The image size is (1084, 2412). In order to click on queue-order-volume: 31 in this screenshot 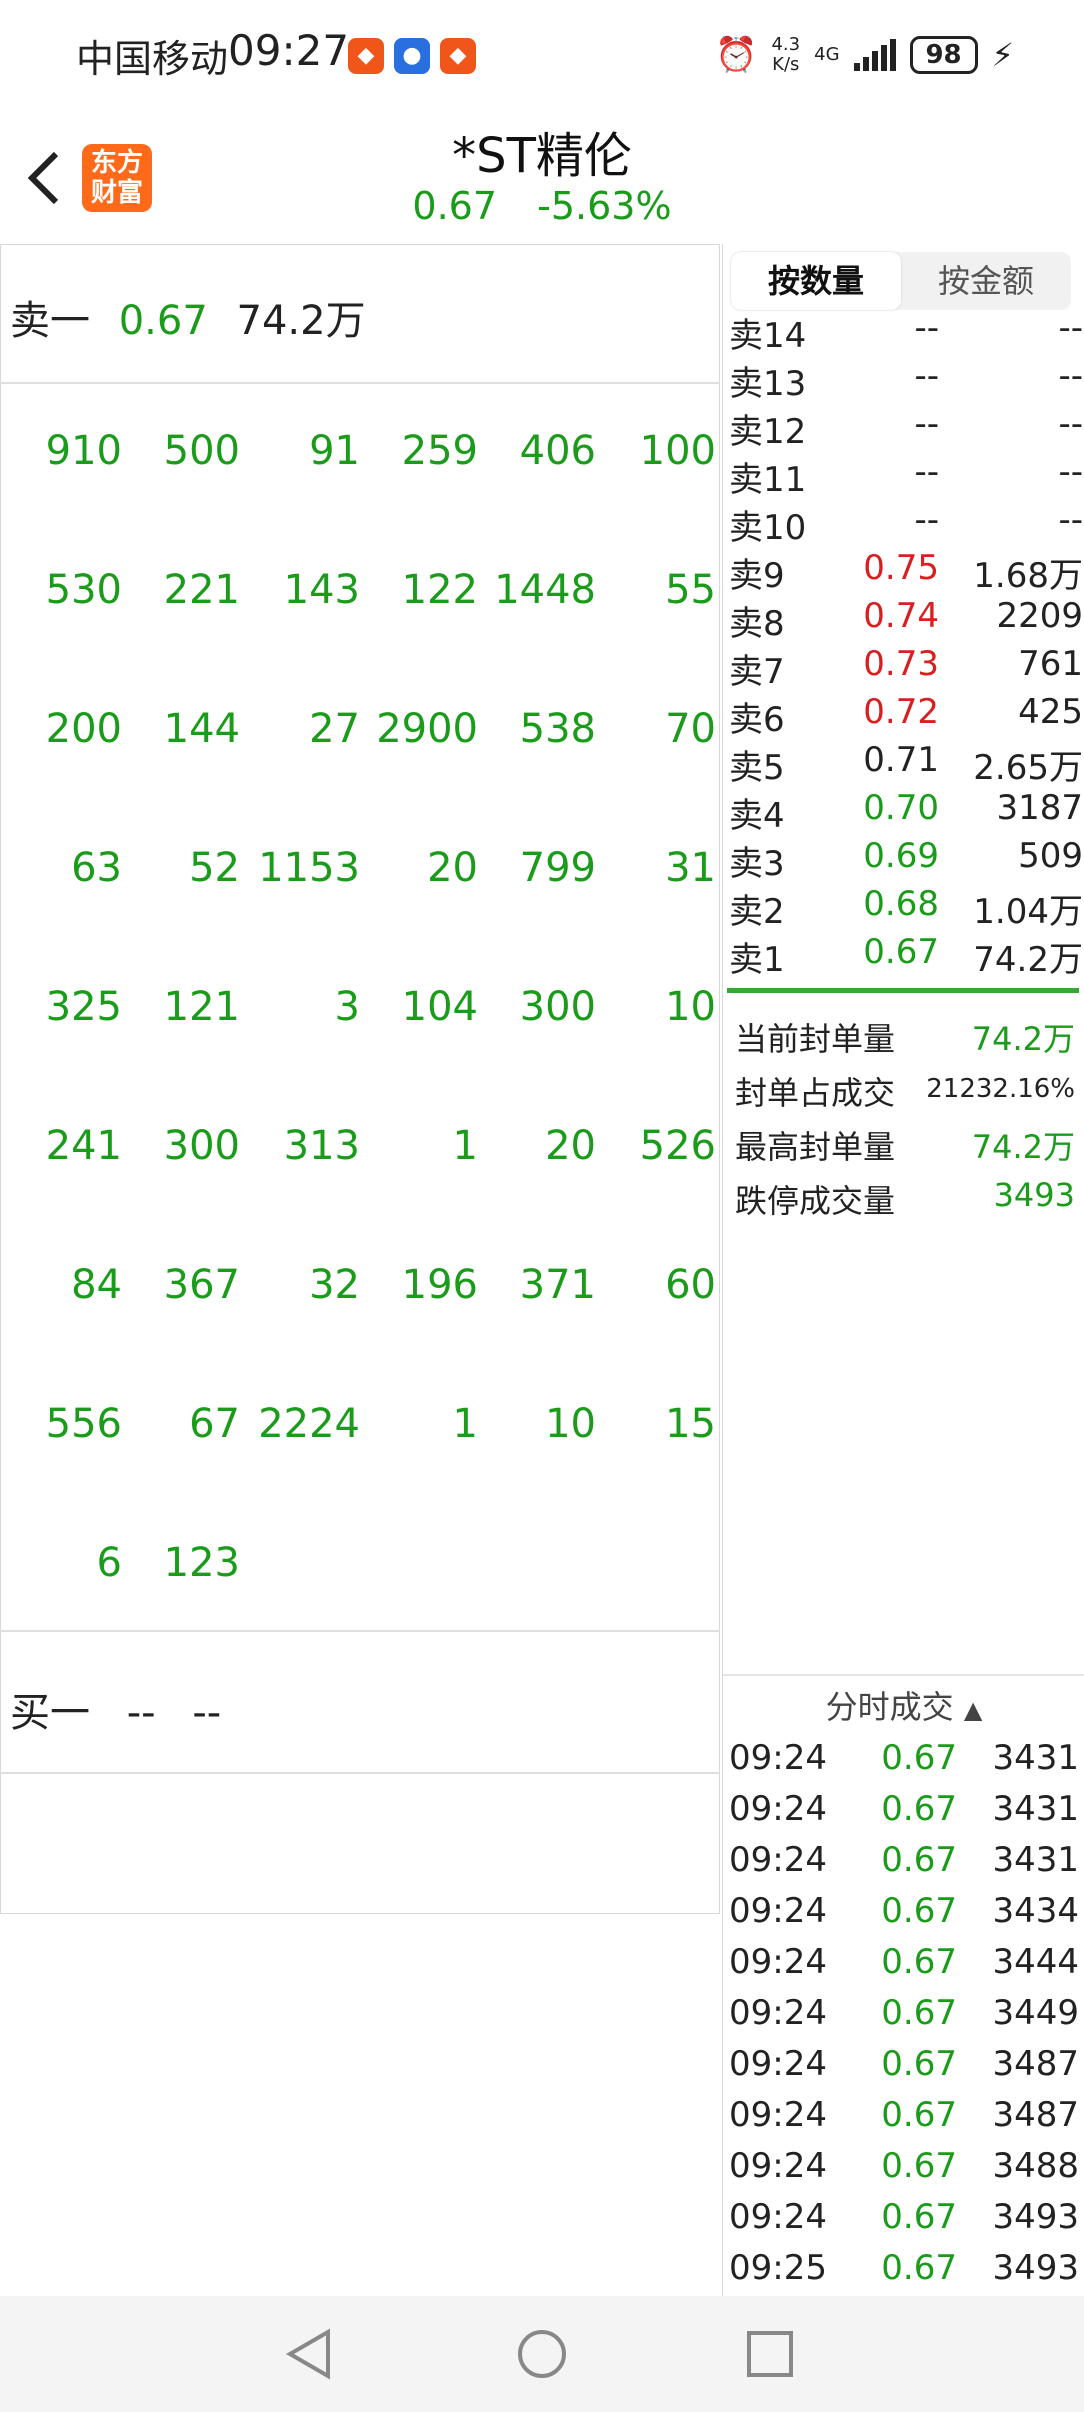, I will do `click(690, 868)`.